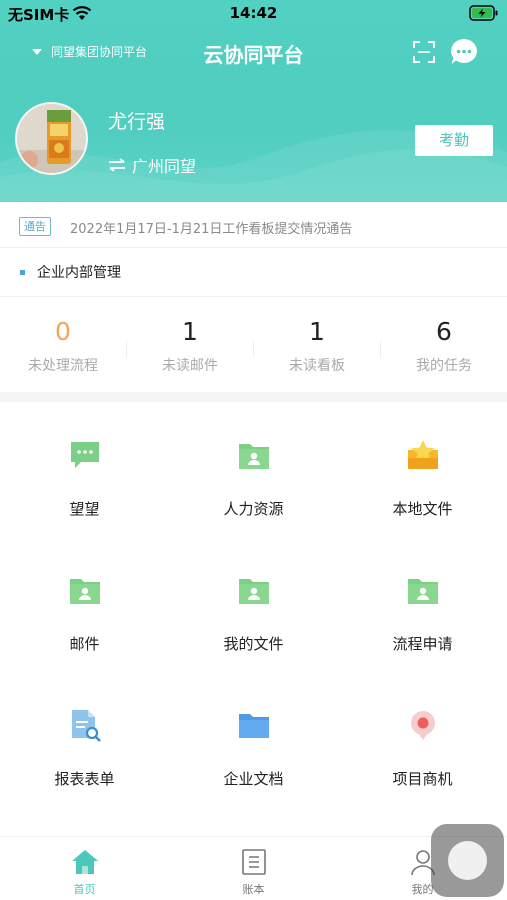 This screenshot has width=507, height=900. I want to click on grid-item-hr: 人力资源, so click(253, 469).